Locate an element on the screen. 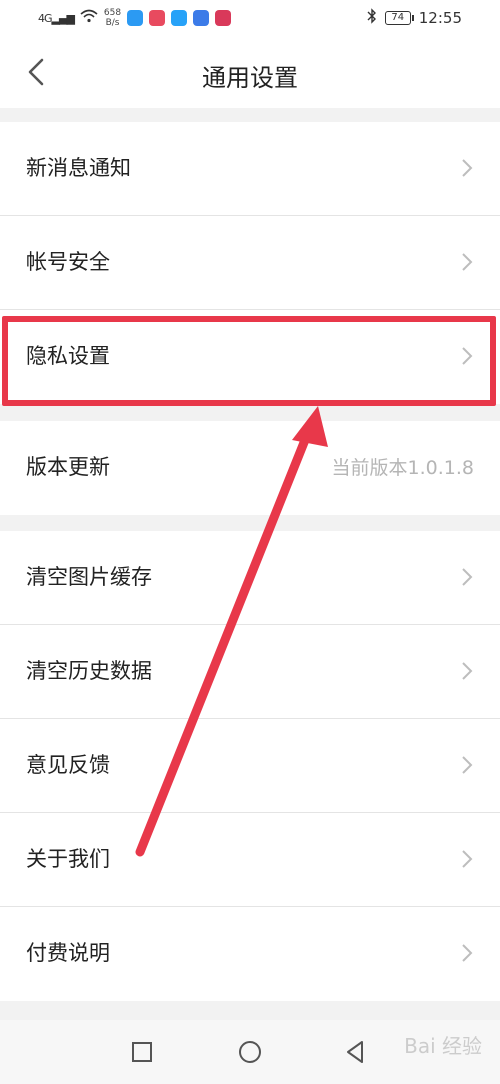 Image resolution: width=500 pixels, height=1084 pixels. triangle-back-icon is located at coordinates (356, 1052).